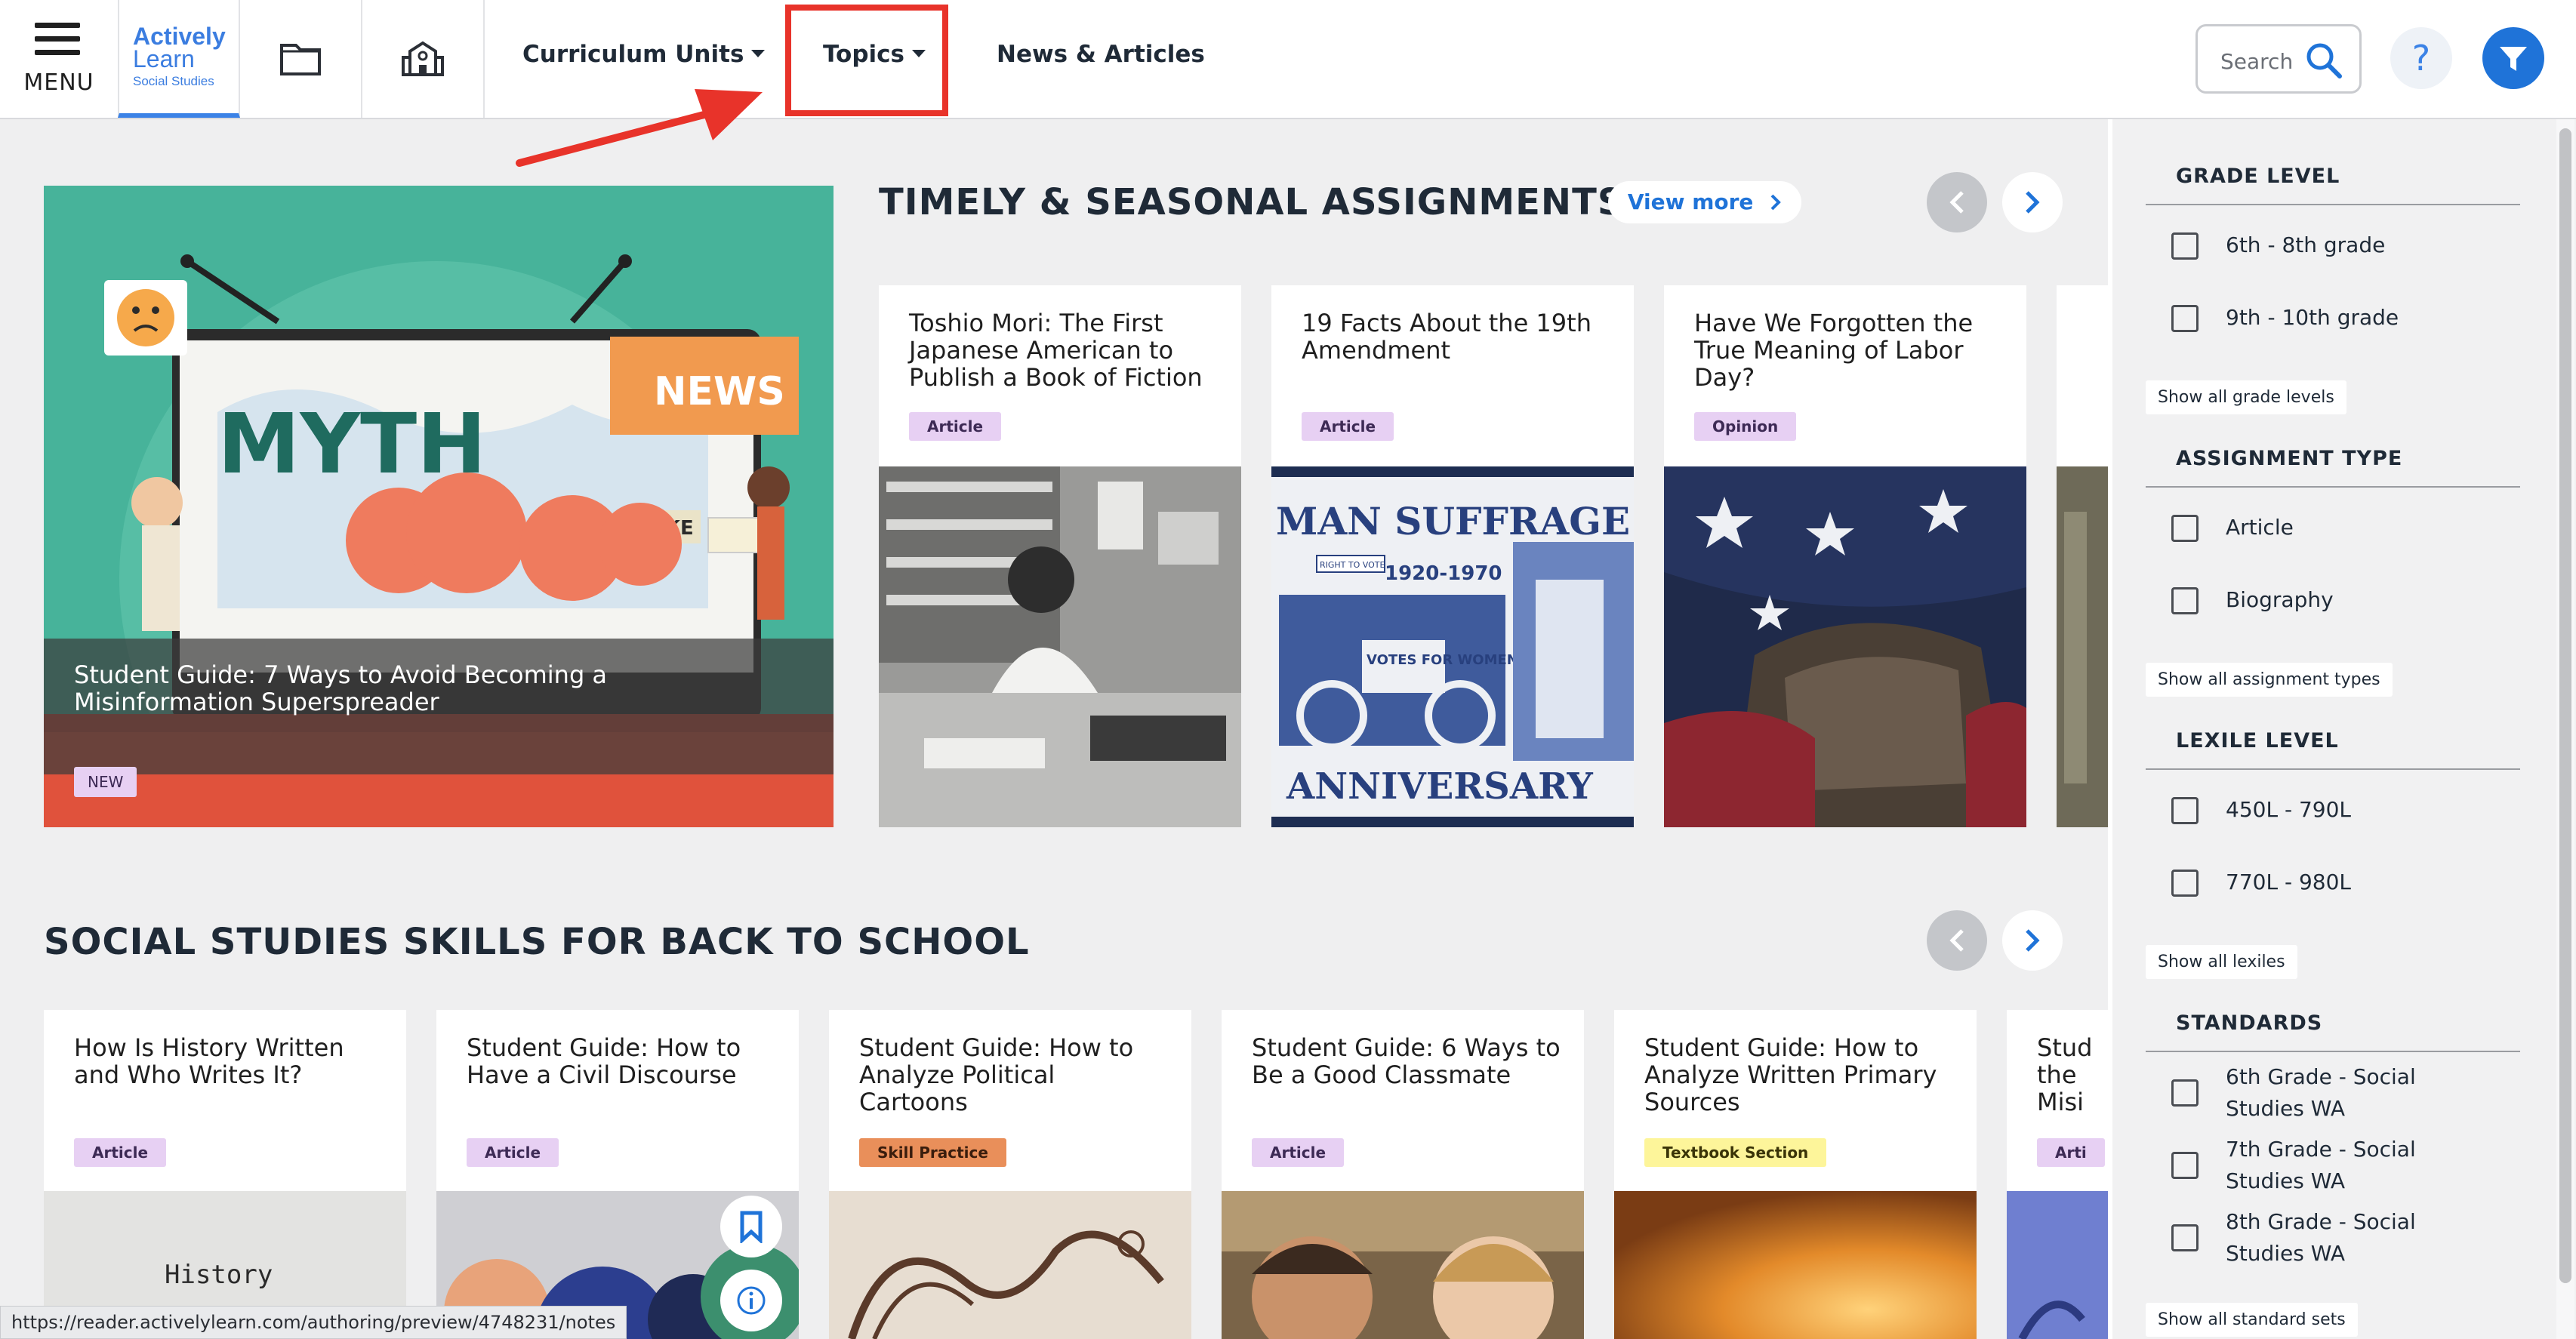 The image size is (2576, 1339). Describe the element at coordinates (2321, 1165) in the screenshot. I see `label-standard-7th: 7th Grade - Social Studies WA` at that location.